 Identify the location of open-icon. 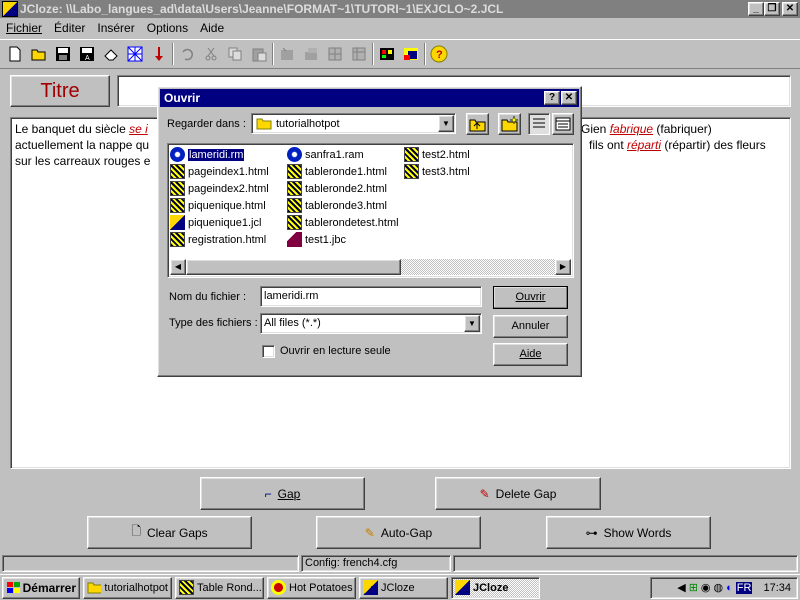
(39, 54).